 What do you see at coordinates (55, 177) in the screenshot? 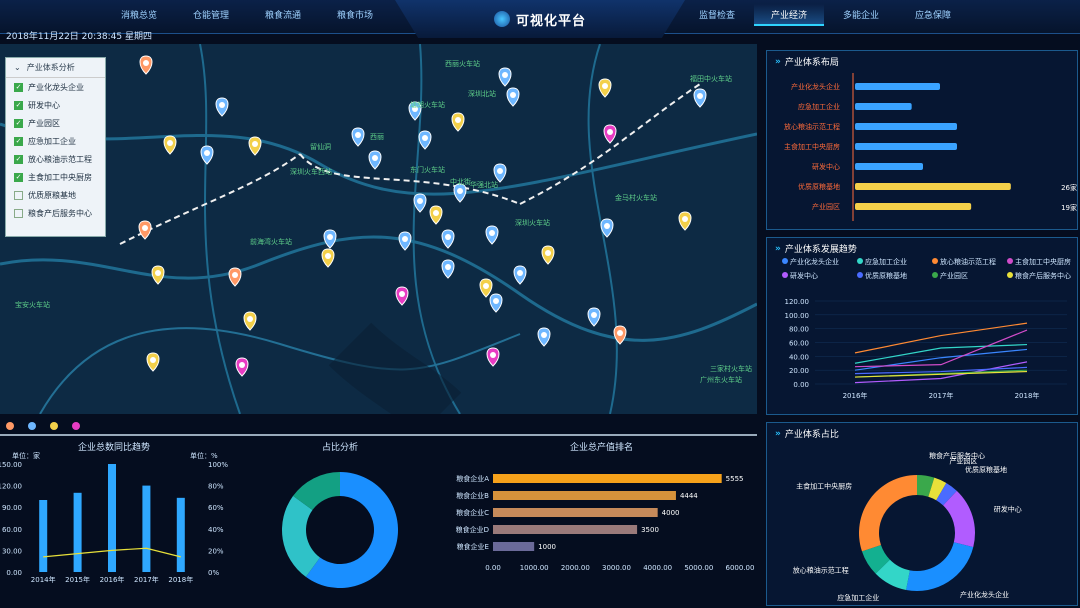
I see `legend-item: ✓ 主食加工中央厨房` at bounding box center [55, 177].